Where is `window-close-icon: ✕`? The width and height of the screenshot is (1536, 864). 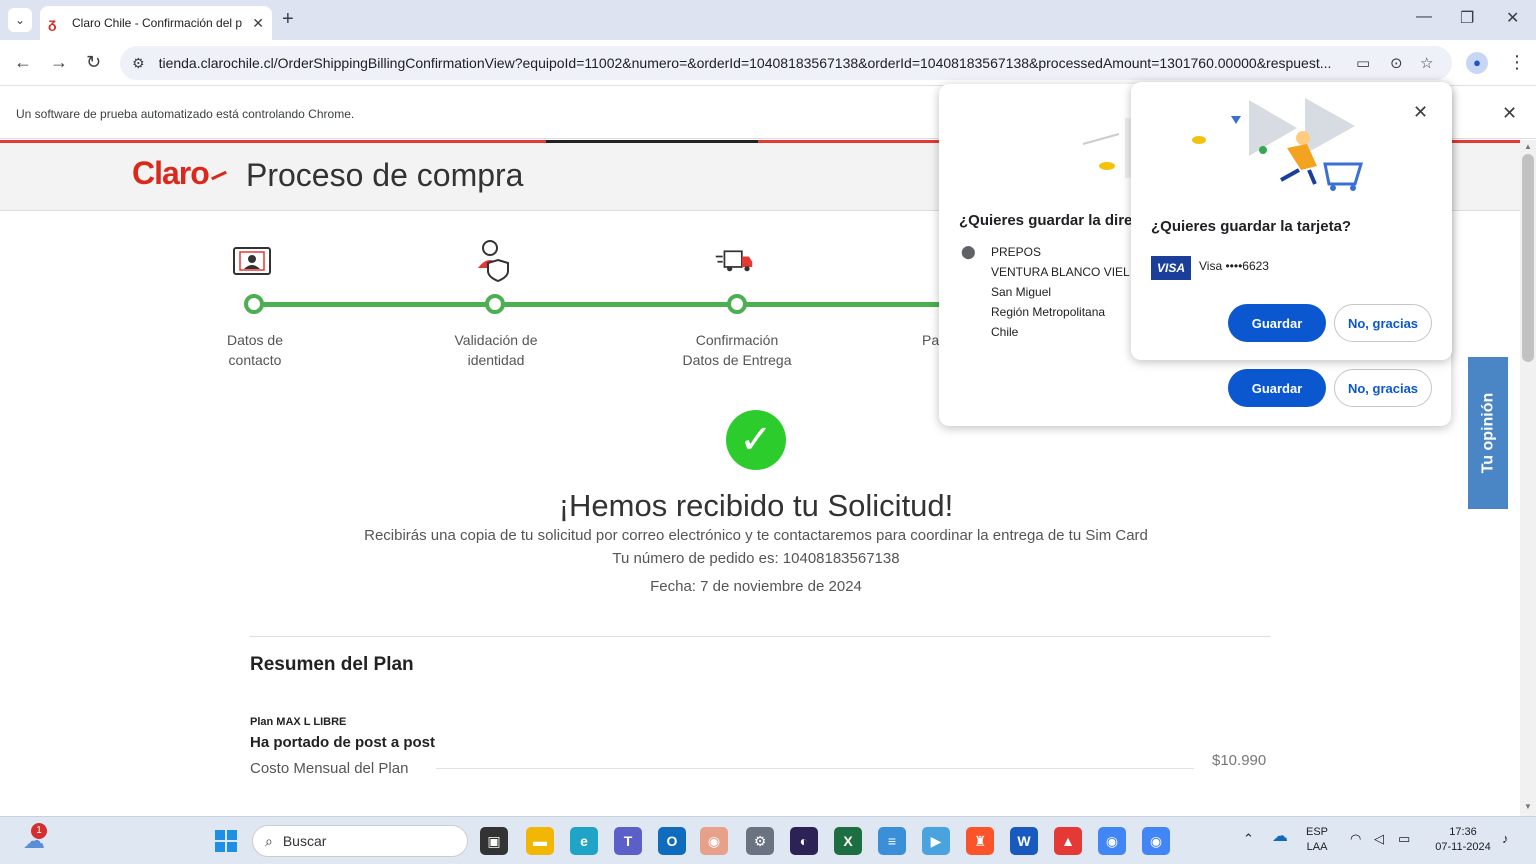
window-close-icon: ✕ is located at coordinates (1512, 18).